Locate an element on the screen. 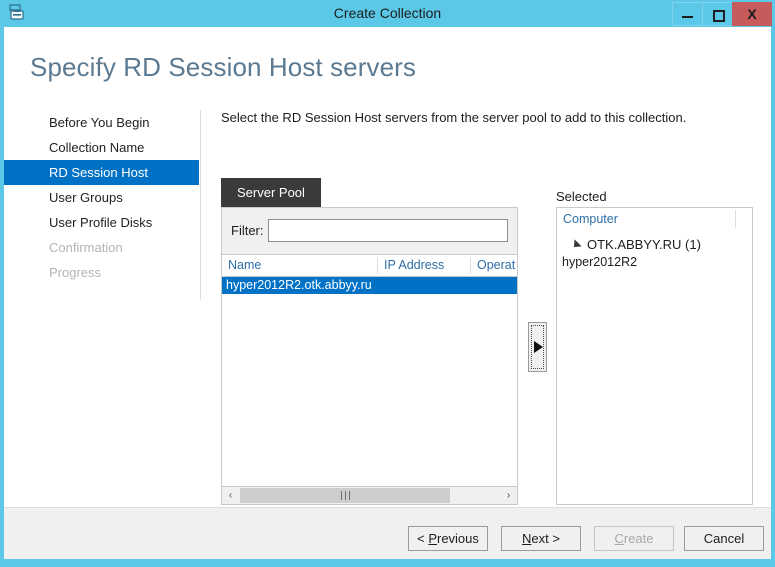 The height and width of the screenshot is (567, 775). close-icon: X is located at coordinates (752, 14).